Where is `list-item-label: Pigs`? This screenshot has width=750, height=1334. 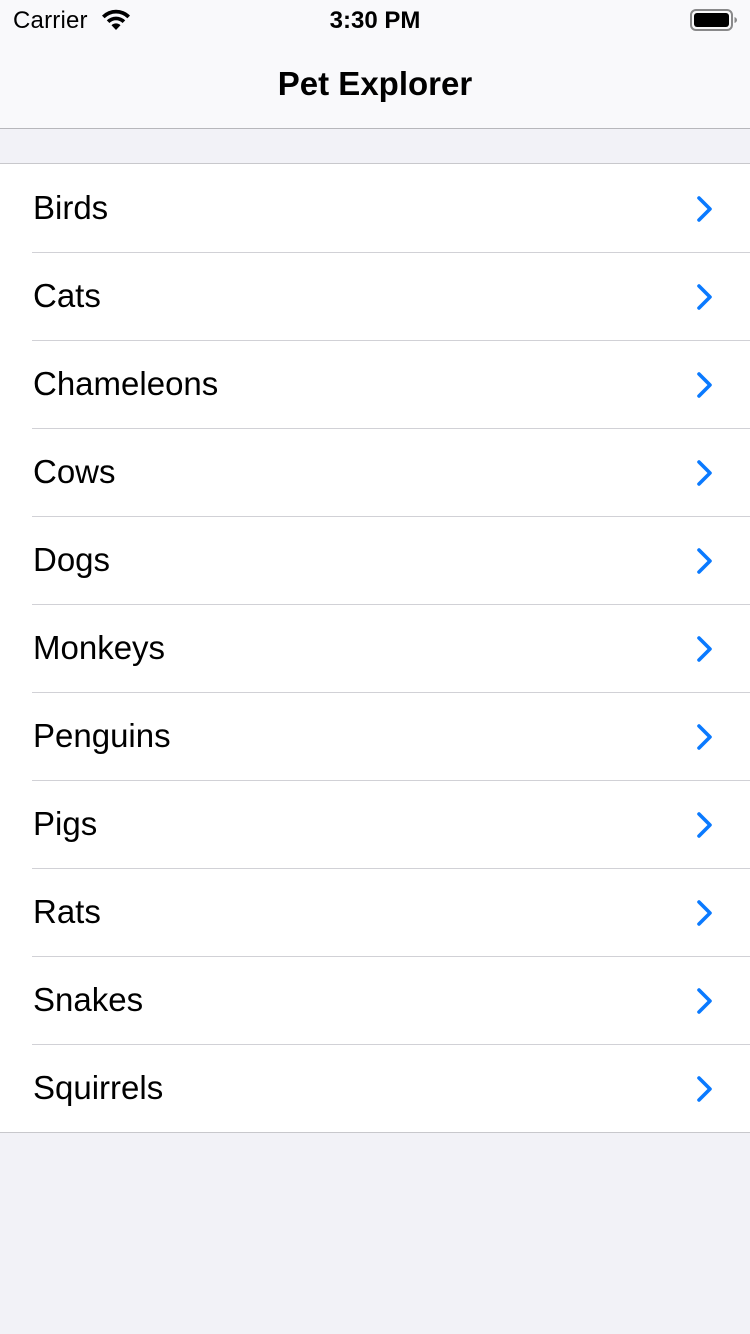 list-item-label: Pigs is located at coordinates (65, 823).